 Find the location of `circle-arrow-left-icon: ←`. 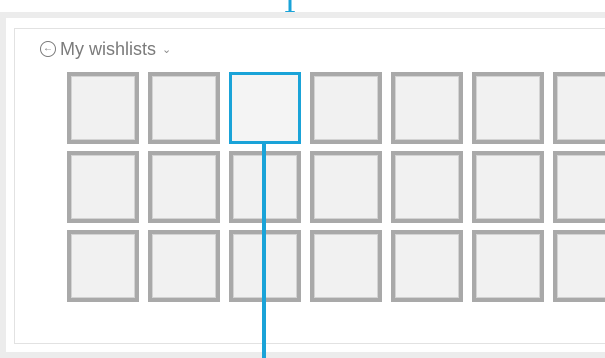

circle-arrow-left-icon: ← is located at coordinates (48, 49).